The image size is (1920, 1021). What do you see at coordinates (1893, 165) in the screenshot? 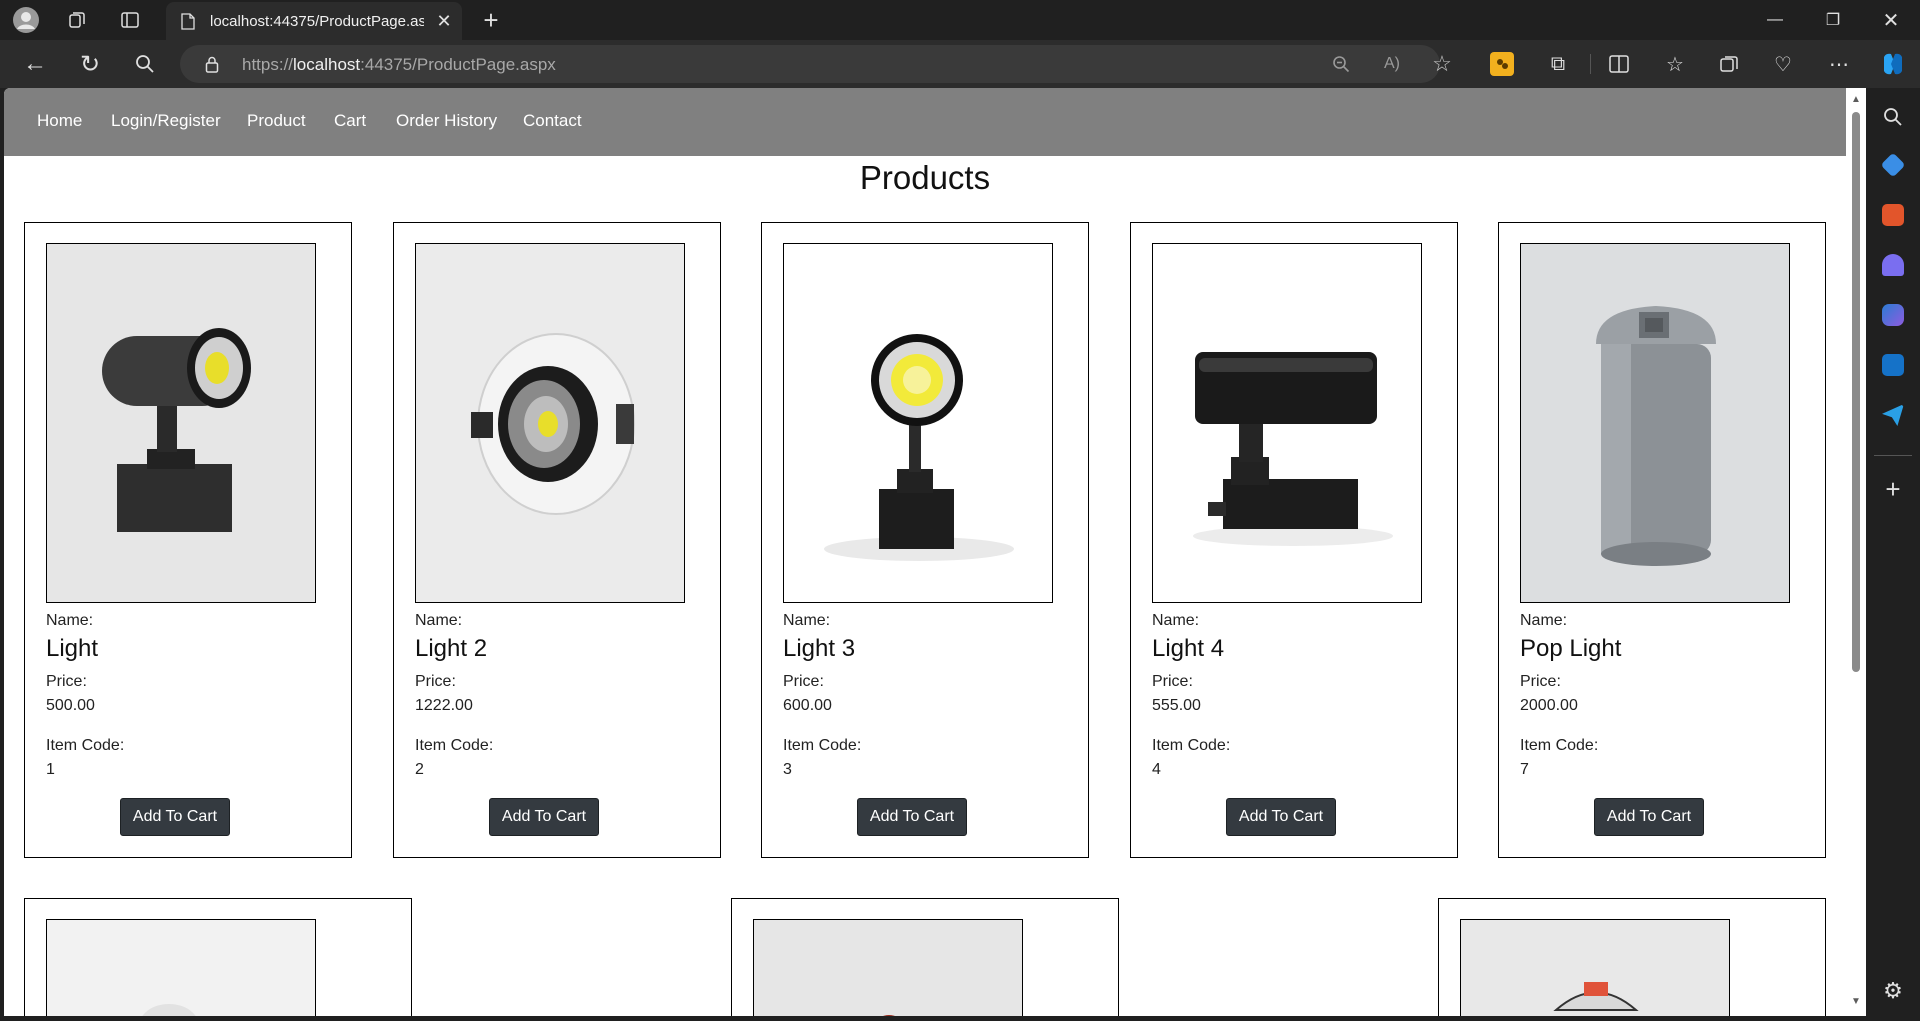
I see `shopping-tag-icon` at bounding box center [1893, 165].